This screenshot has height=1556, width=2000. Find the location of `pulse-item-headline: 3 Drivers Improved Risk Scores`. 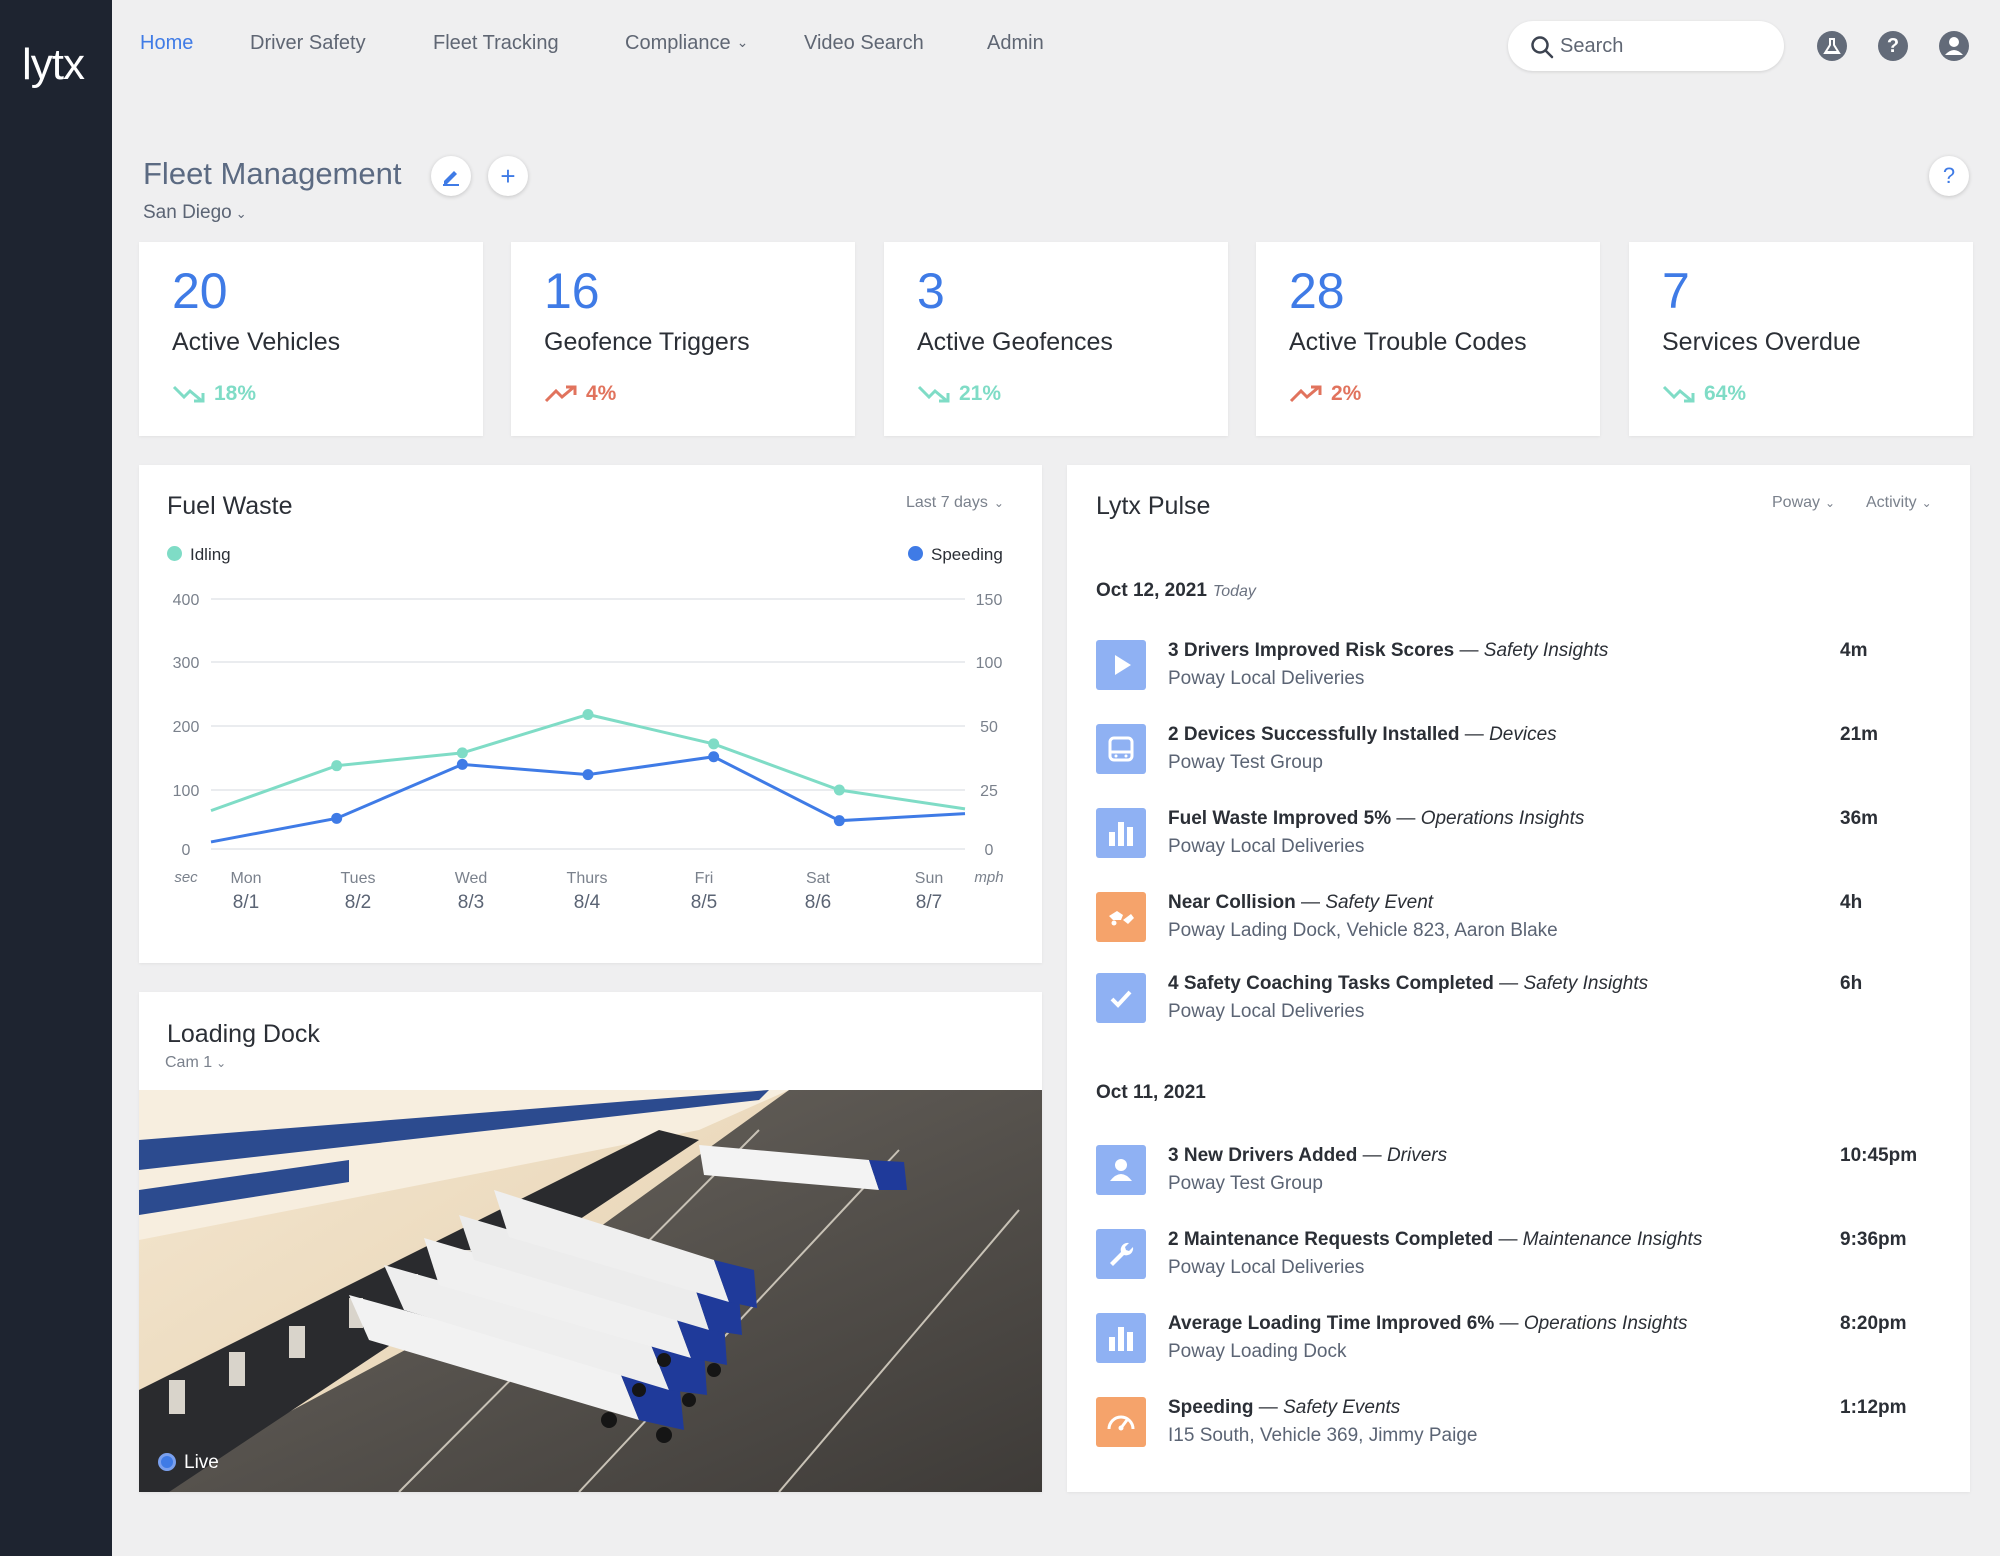

pulse-item-headline: 3 Drivers Improved Risk Scores is located at coordinates (1311, 650).